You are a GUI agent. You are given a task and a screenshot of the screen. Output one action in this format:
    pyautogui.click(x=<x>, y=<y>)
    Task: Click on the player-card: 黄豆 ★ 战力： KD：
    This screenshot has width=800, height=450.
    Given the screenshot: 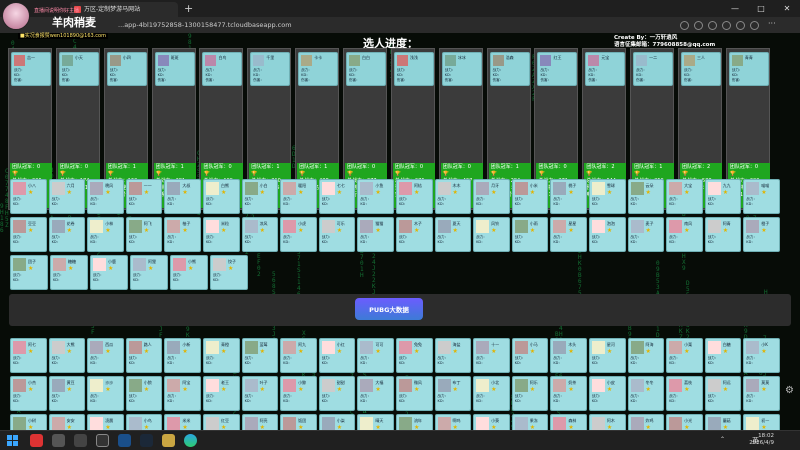 What is the action you would take?
    pyautogui.click(x=67, y=393)
    